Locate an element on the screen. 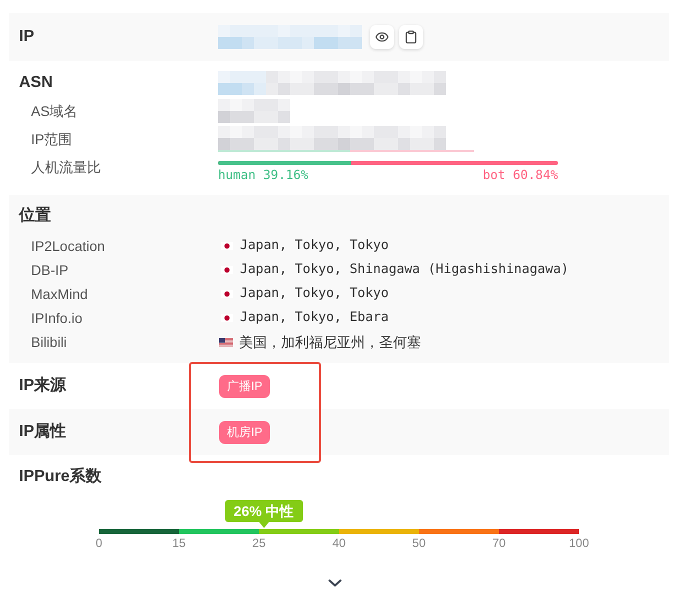  eye-icon is located at coordinates (382, 37).